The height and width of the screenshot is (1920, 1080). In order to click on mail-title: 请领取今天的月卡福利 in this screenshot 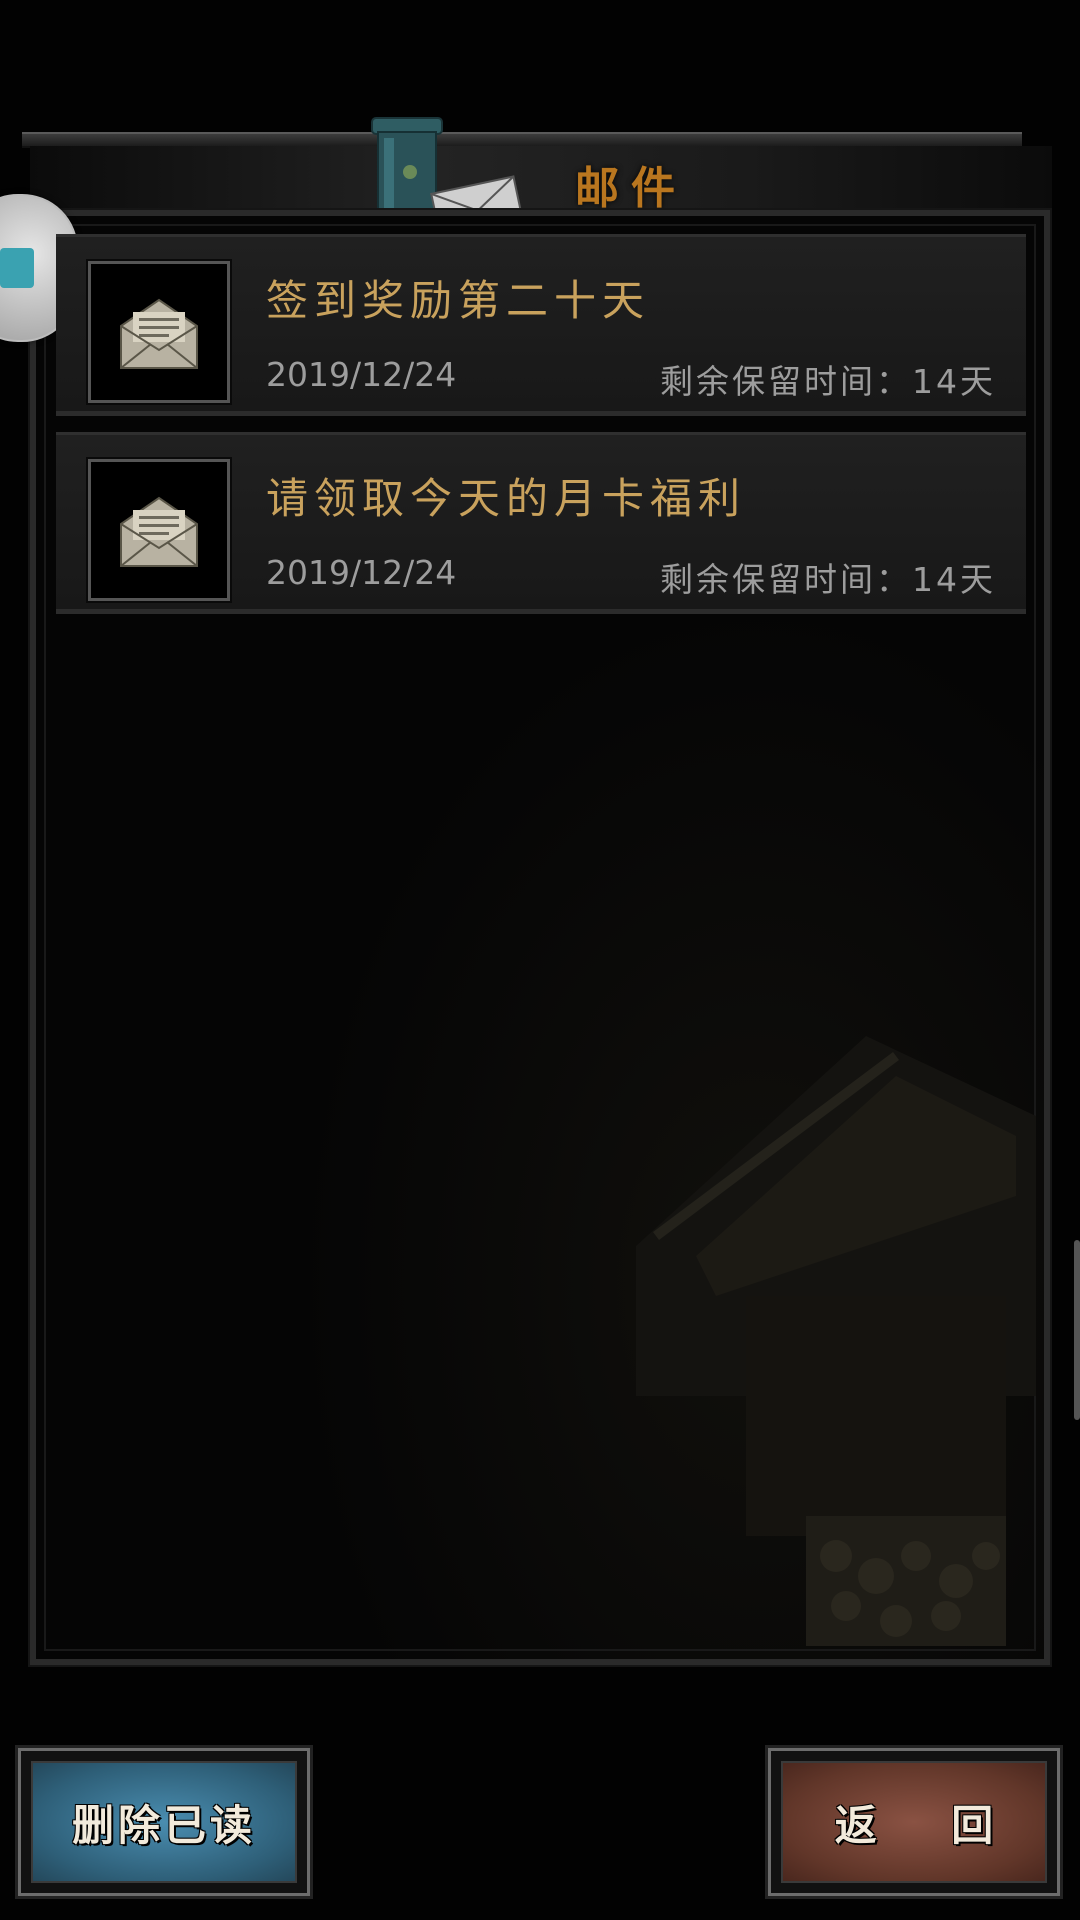, I will do `click(506, 498)`.